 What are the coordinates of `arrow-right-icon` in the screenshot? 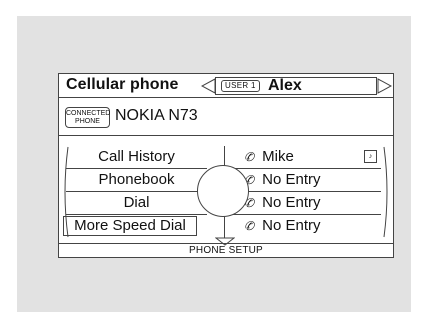 It's located at (384, 86).